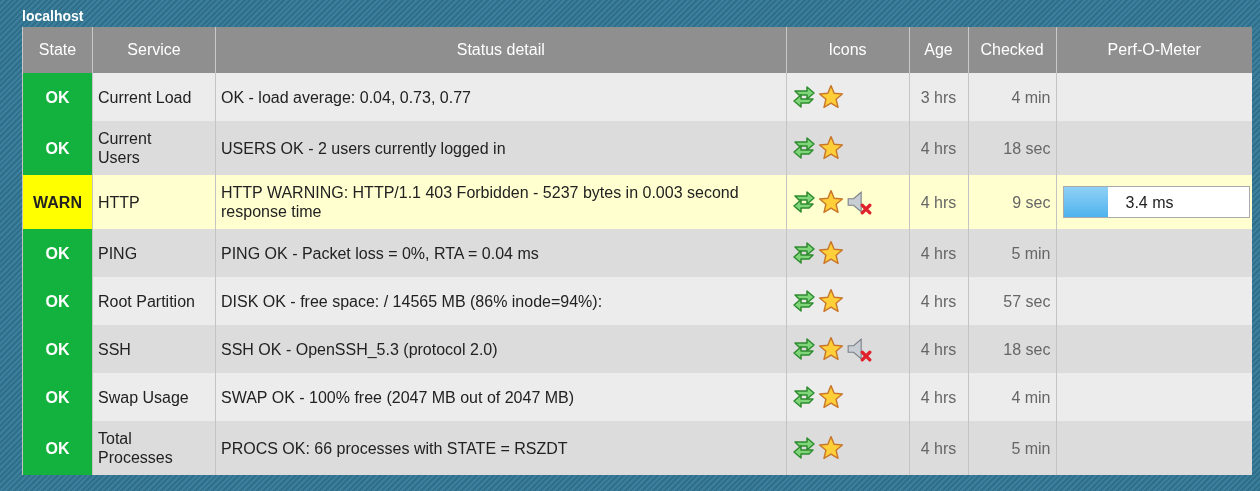 The image size is (1260, 491). I want to click on status-detail-cell: PING OK - Packet loss = 0%, RTA = 0.04 ms, so click(500, 253).